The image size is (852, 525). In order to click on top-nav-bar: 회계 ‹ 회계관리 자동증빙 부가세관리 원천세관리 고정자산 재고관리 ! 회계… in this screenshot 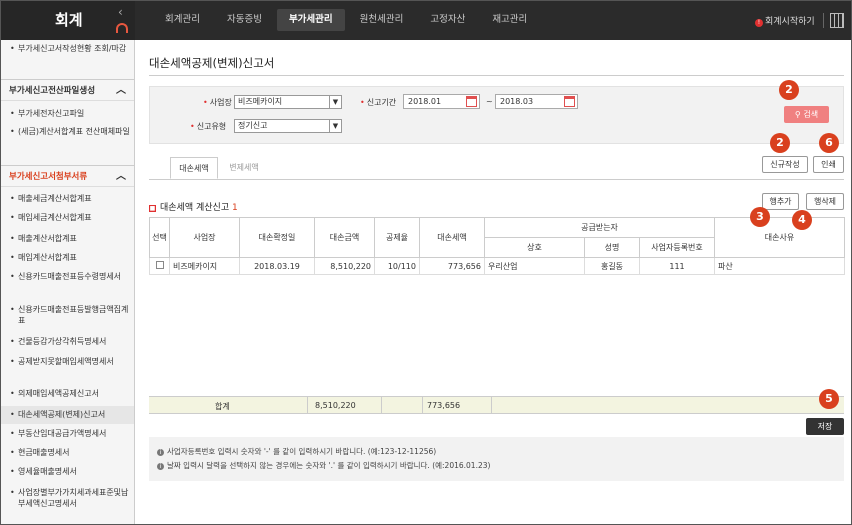, I will do `click(426, 20)`.